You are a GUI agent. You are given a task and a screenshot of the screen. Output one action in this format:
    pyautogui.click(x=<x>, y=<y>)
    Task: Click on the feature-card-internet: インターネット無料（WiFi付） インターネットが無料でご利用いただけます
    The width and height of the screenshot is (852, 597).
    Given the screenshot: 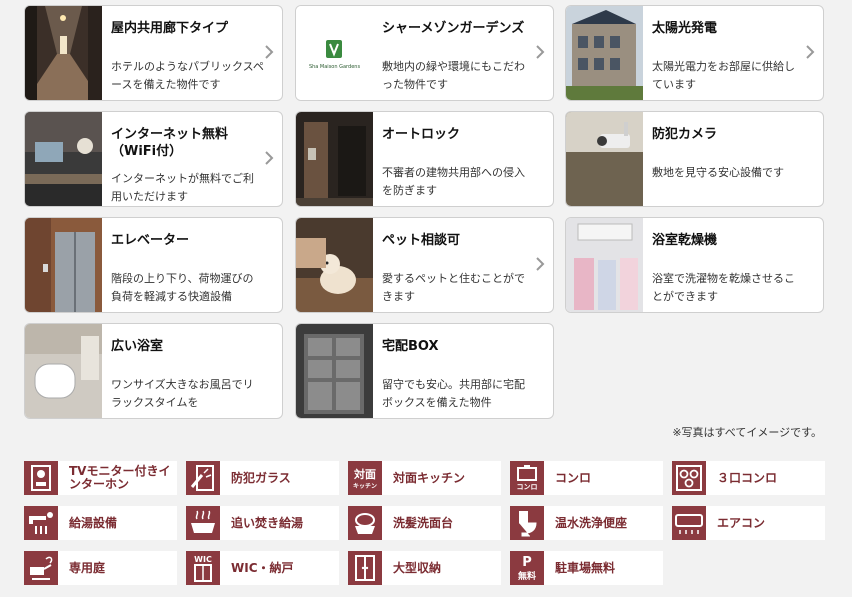 What is the action you would take?
    pyautogui.click(x=153, y=159)
    